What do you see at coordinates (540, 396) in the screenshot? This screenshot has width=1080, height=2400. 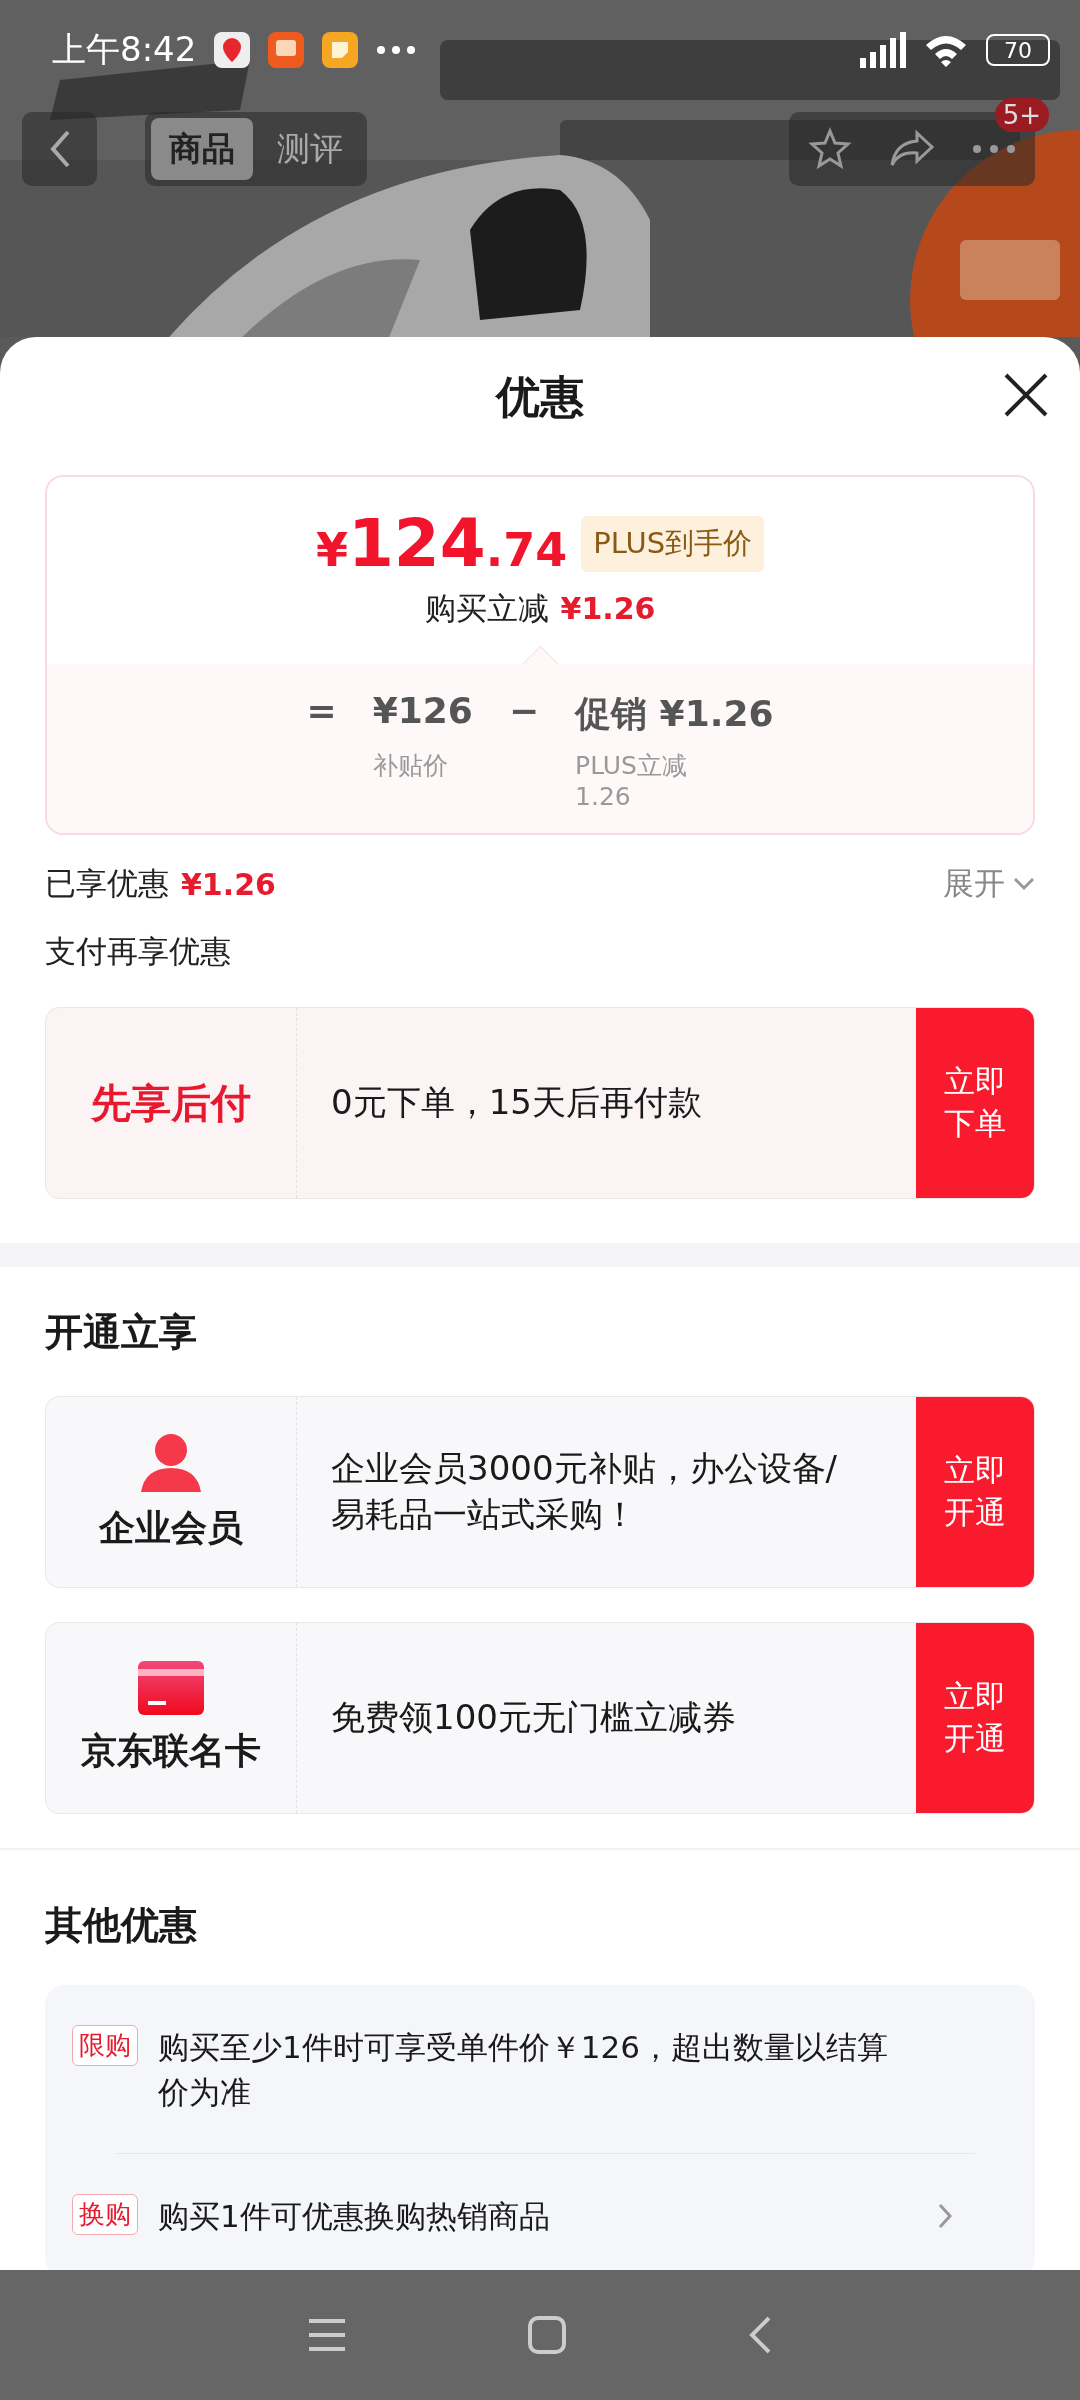 I see `sheet-title: 优惠` at bounding box center [540, 396].